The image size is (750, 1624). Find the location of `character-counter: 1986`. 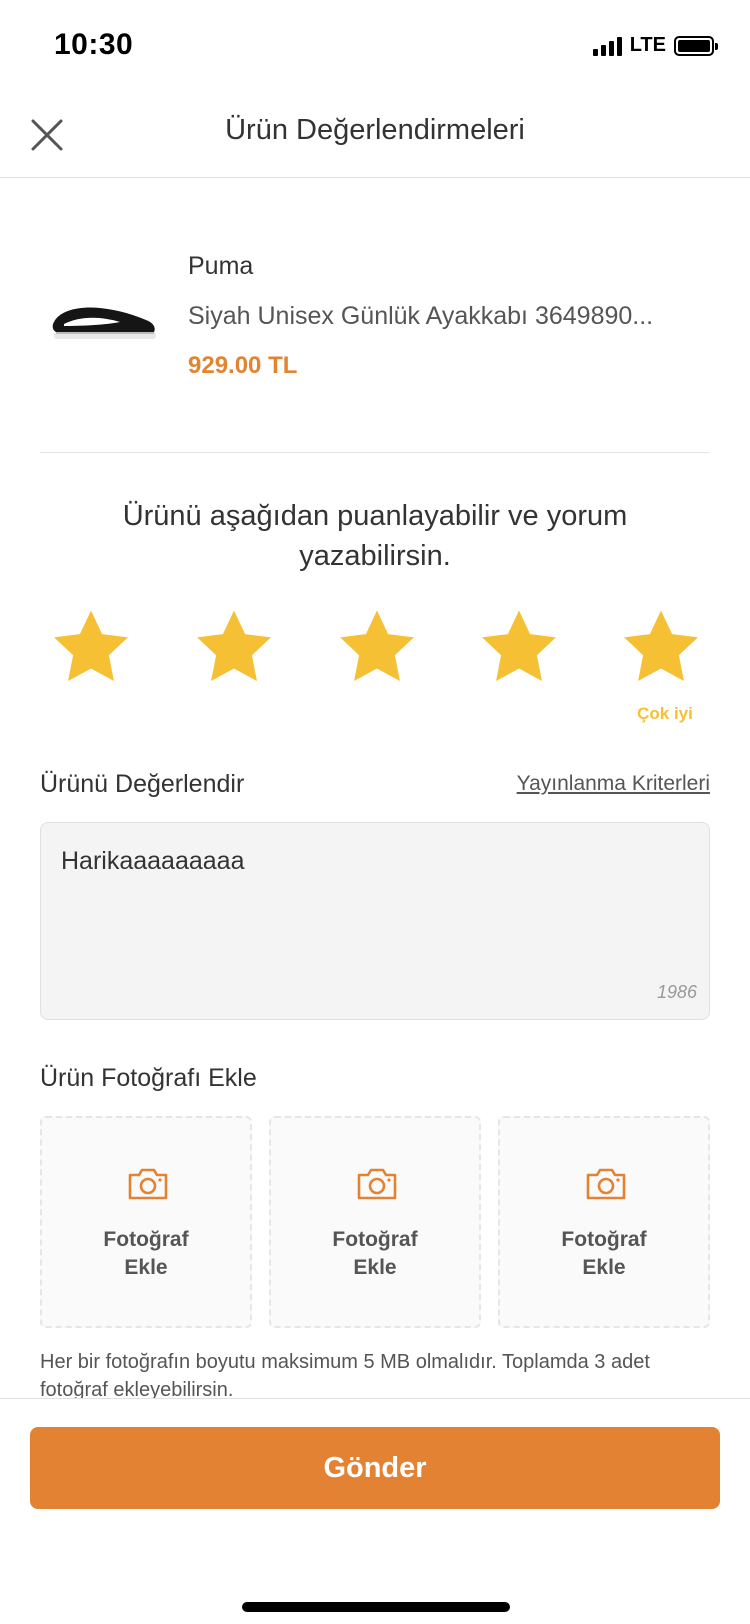

character-counter: 1986 is located at coordinates (676, 992).